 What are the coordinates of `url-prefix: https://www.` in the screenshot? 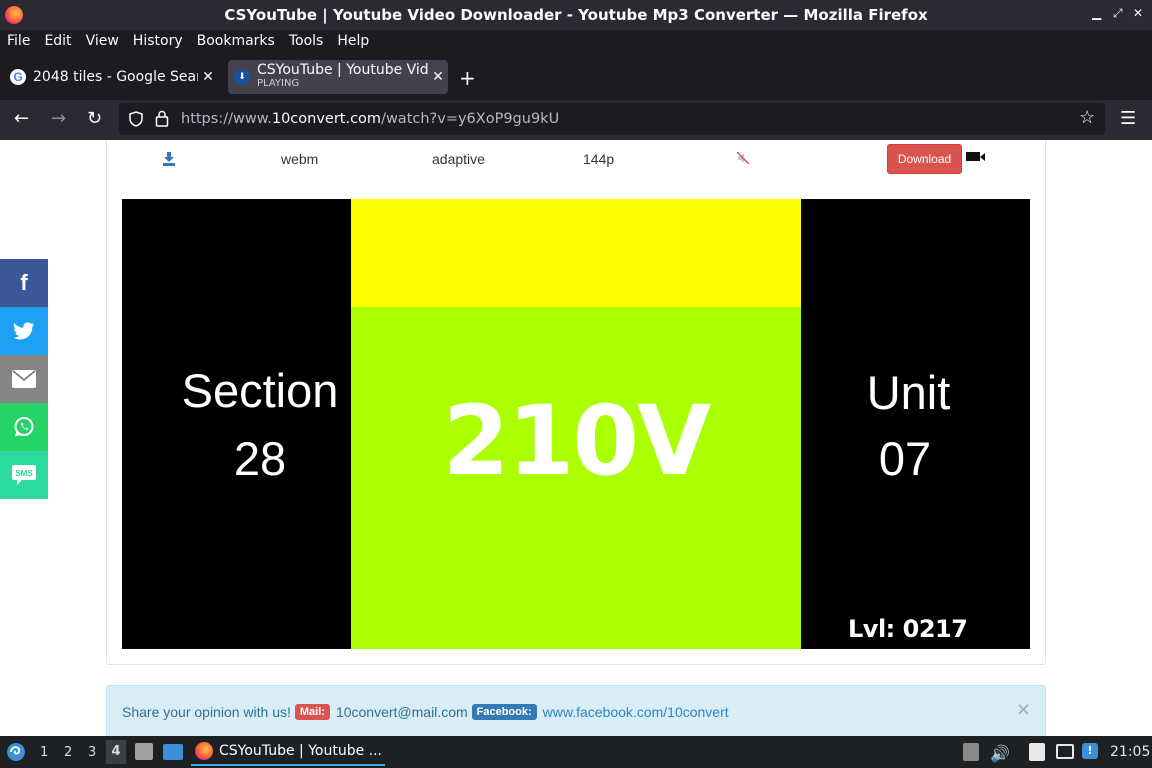 It's located at (226, 119).